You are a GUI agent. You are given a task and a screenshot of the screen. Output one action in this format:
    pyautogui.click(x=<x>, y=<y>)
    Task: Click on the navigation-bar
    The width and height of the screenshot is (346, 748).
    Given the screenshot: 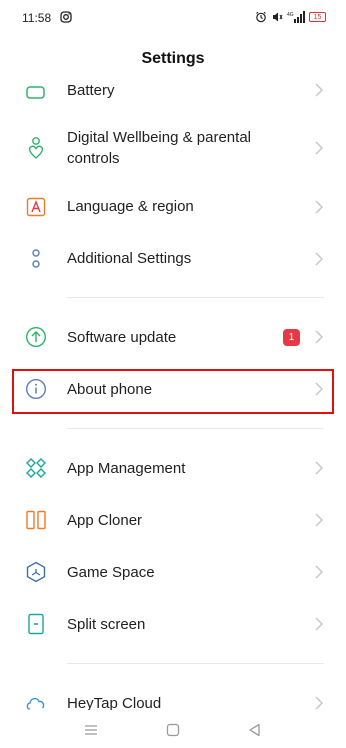 What is the action you would take?
    pyautogui.click(x=173, y=729)
    